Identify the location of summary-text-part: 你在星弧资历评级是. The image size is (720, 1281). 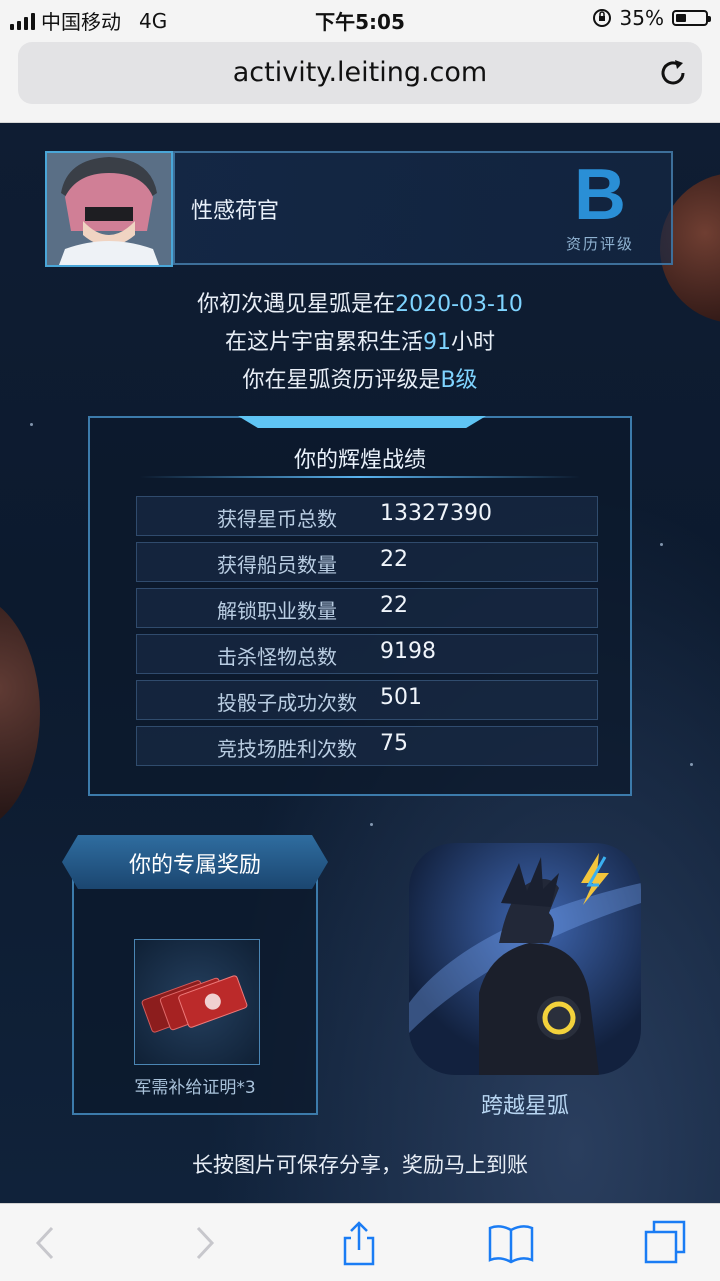
(341, 380).